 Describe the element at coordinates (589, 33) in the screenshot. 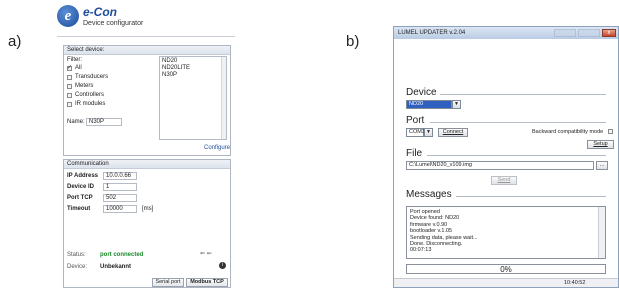

I see `maximize-button` at that location.